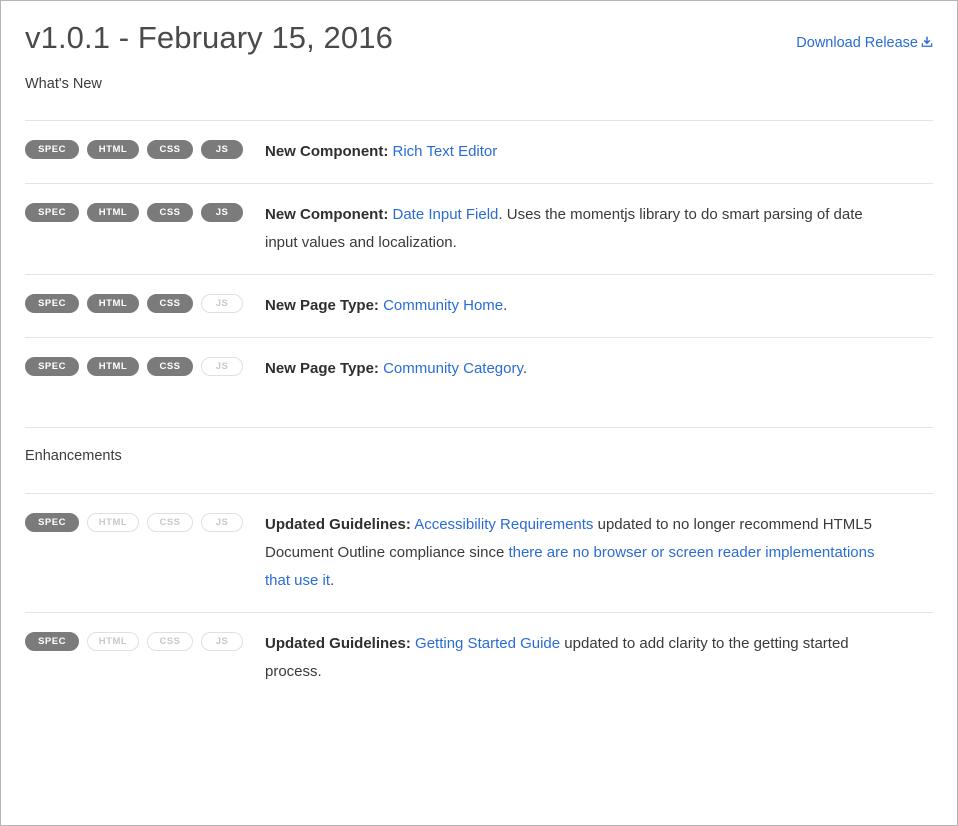  Describe the element at coordinates (575, 152) in the screenshot. I see `row-description: New Component: Rich Text Editor` at that location.